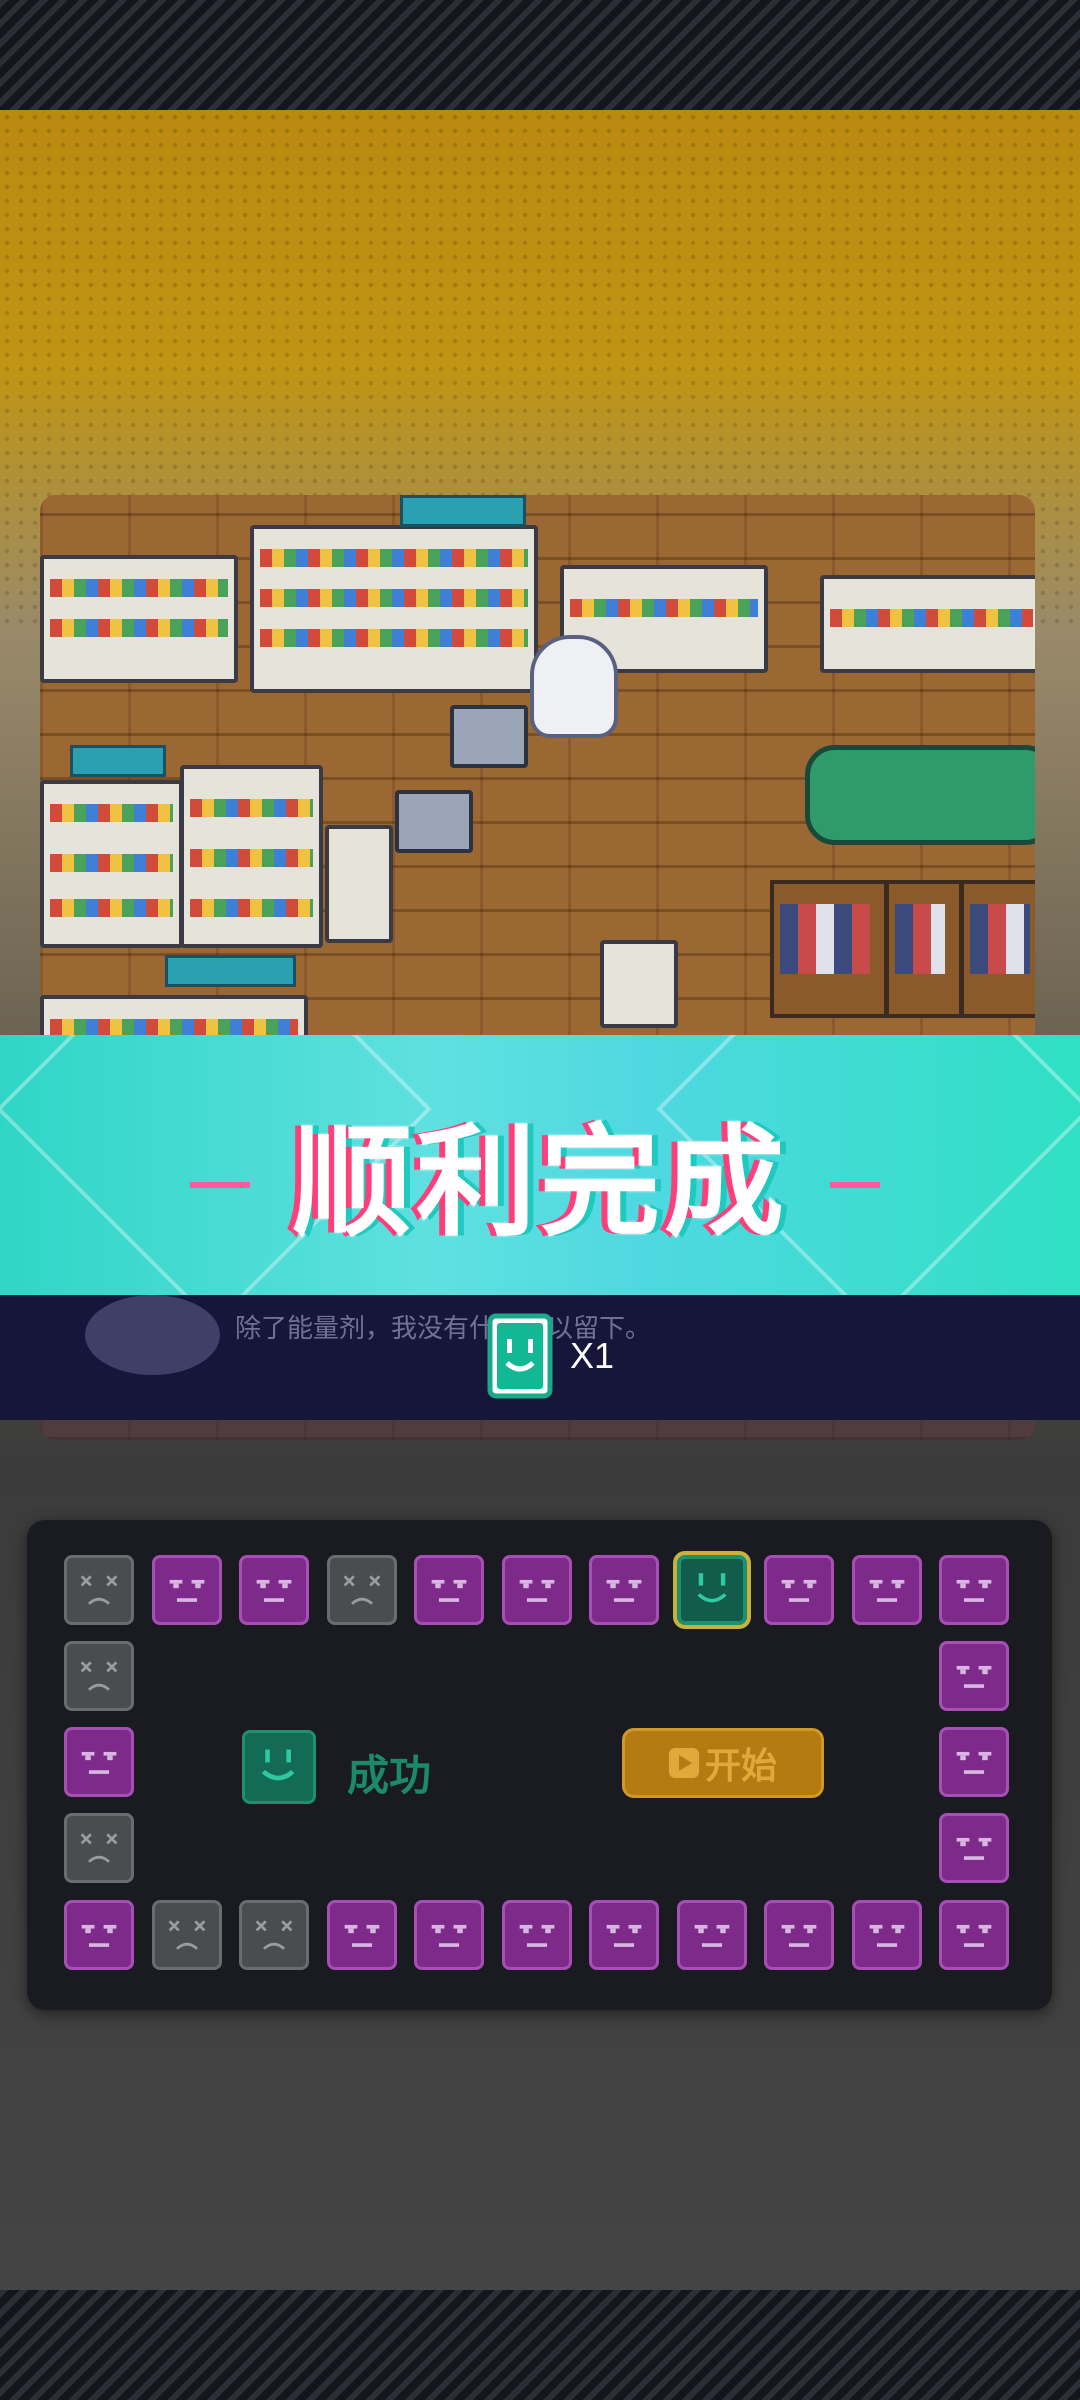  I want to click on status-bar-strip, so click(540, 55).